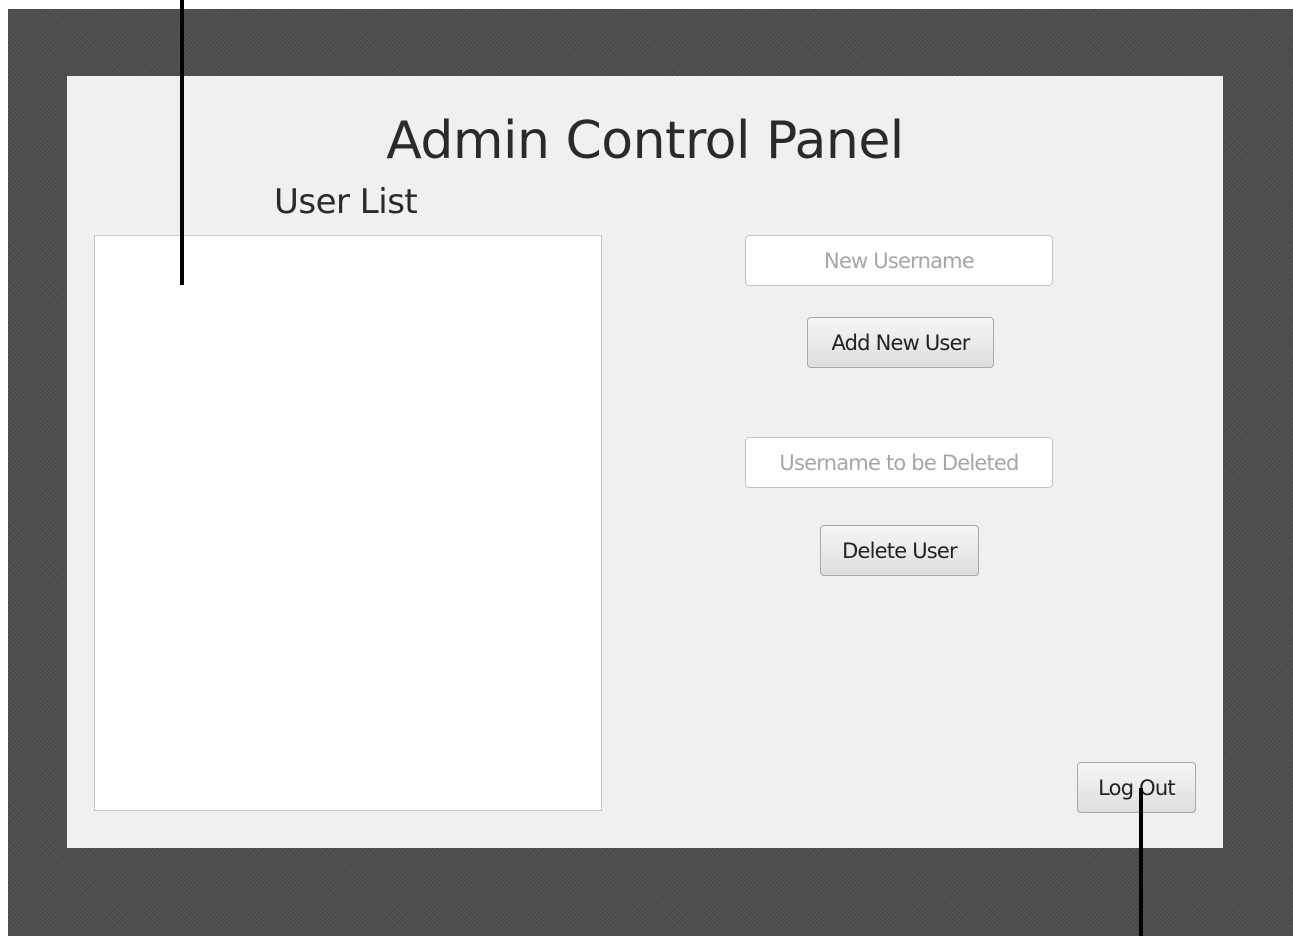  What do you see at coordinates (900, 342) in the screenshot?
I see `add-new-user-button: Add New User` at bounding box center [900, 342].